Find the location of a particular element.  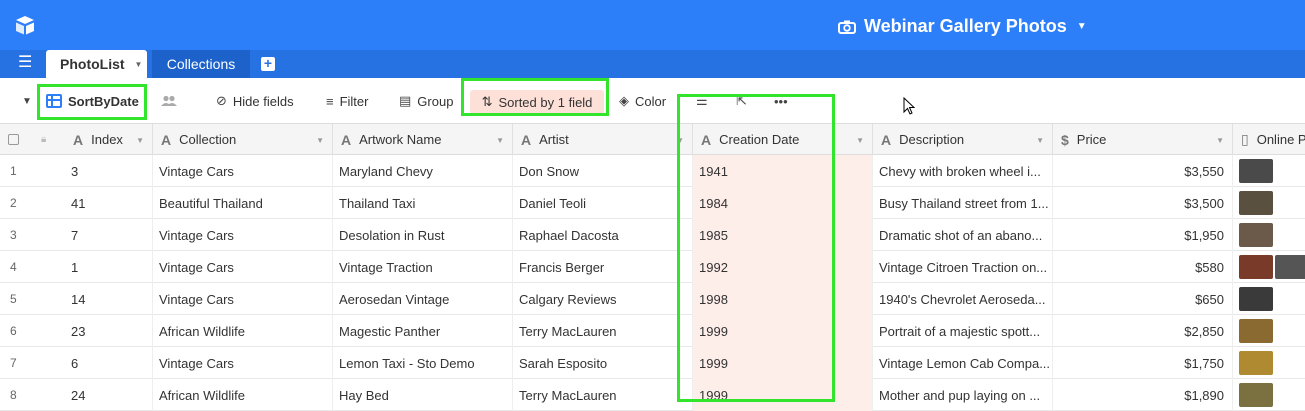

cell-creation-date: 1941 is located at coordinates (783, 171).